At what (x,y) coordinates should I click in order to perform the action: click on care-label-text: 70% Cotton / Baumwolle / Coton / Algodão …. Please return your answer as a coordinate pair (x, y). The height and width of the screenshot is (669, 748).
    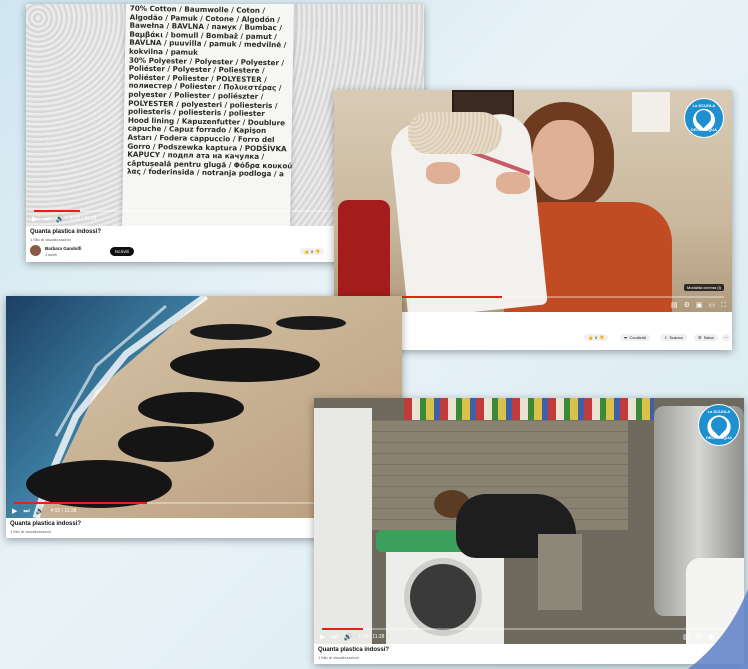
    Looking at the image, I should click on (210, 92).